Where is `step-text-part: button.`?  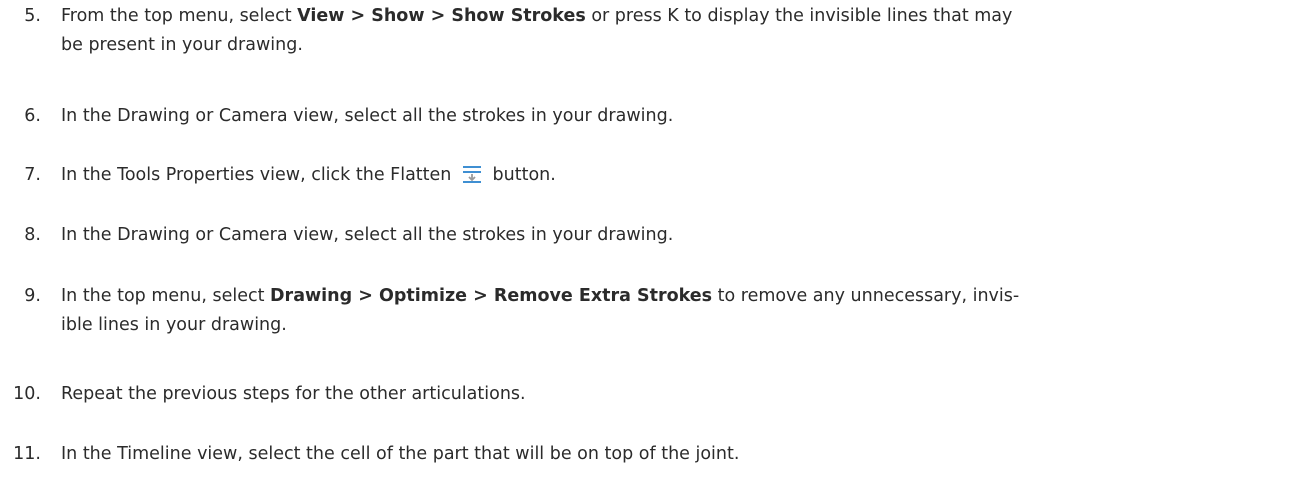 step-text-part: button. is located at coordinates (524, 175).